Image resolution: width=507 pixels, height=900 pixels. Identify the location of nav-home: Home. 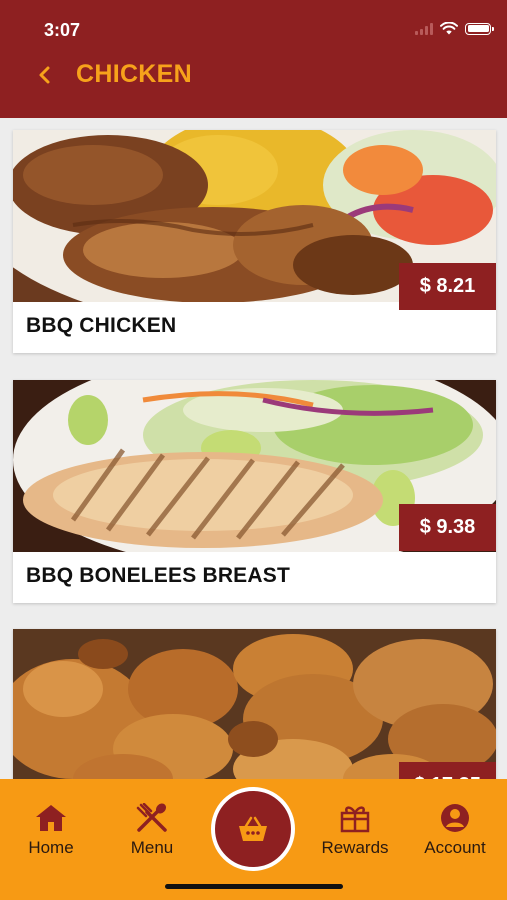
(51, 830).